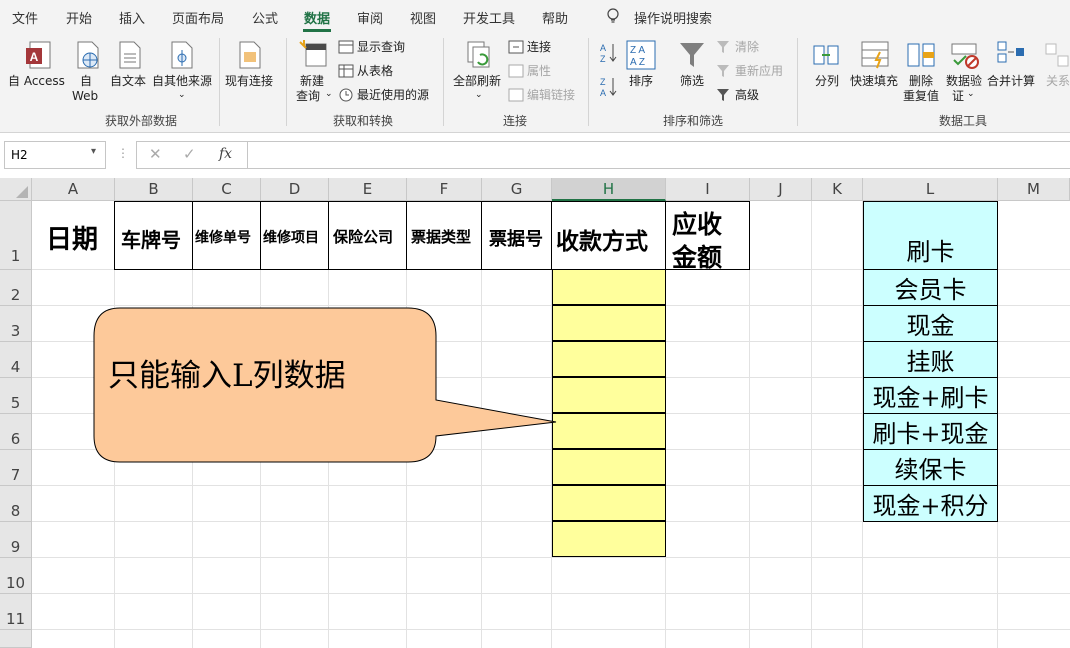 The width and height of the screenshot is (1070, 648). I want to click on column-header-i: I, so click(708, 189).